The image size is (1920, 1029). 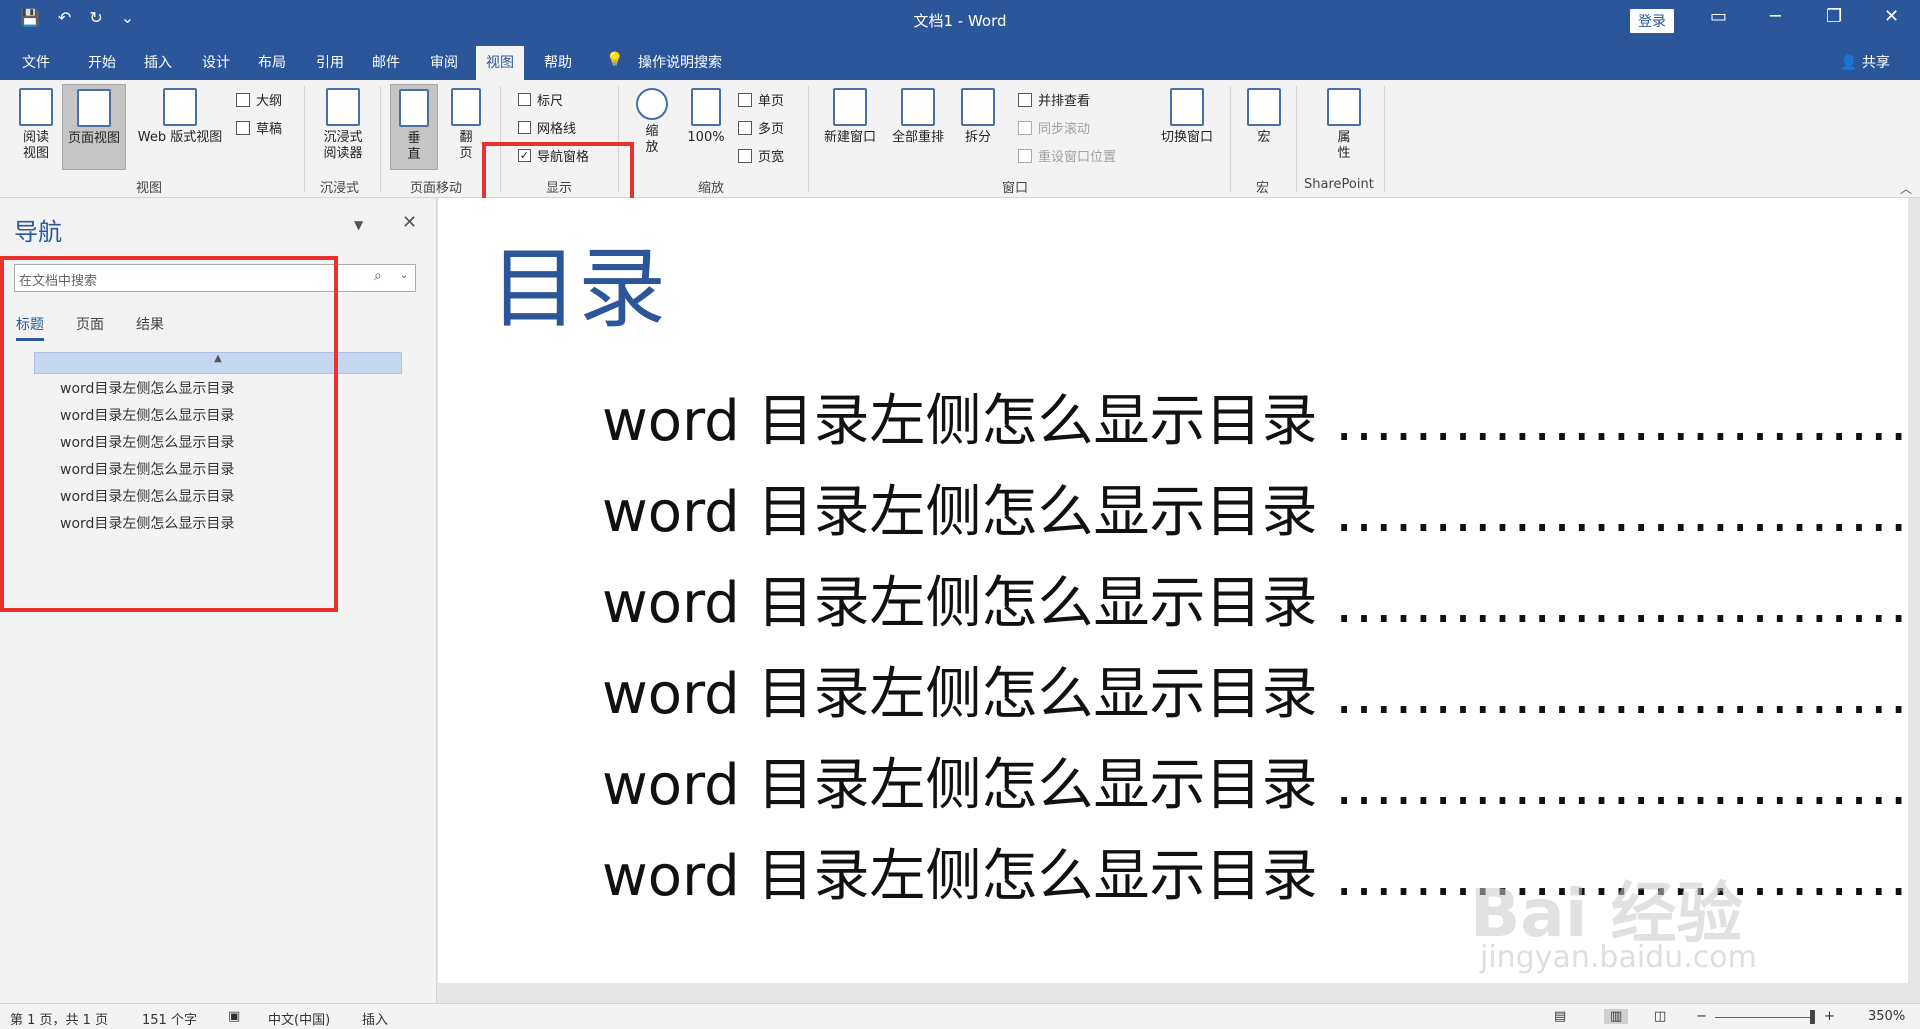 I want to click on properties-label: 属 性, so click(x=1344, y=145).